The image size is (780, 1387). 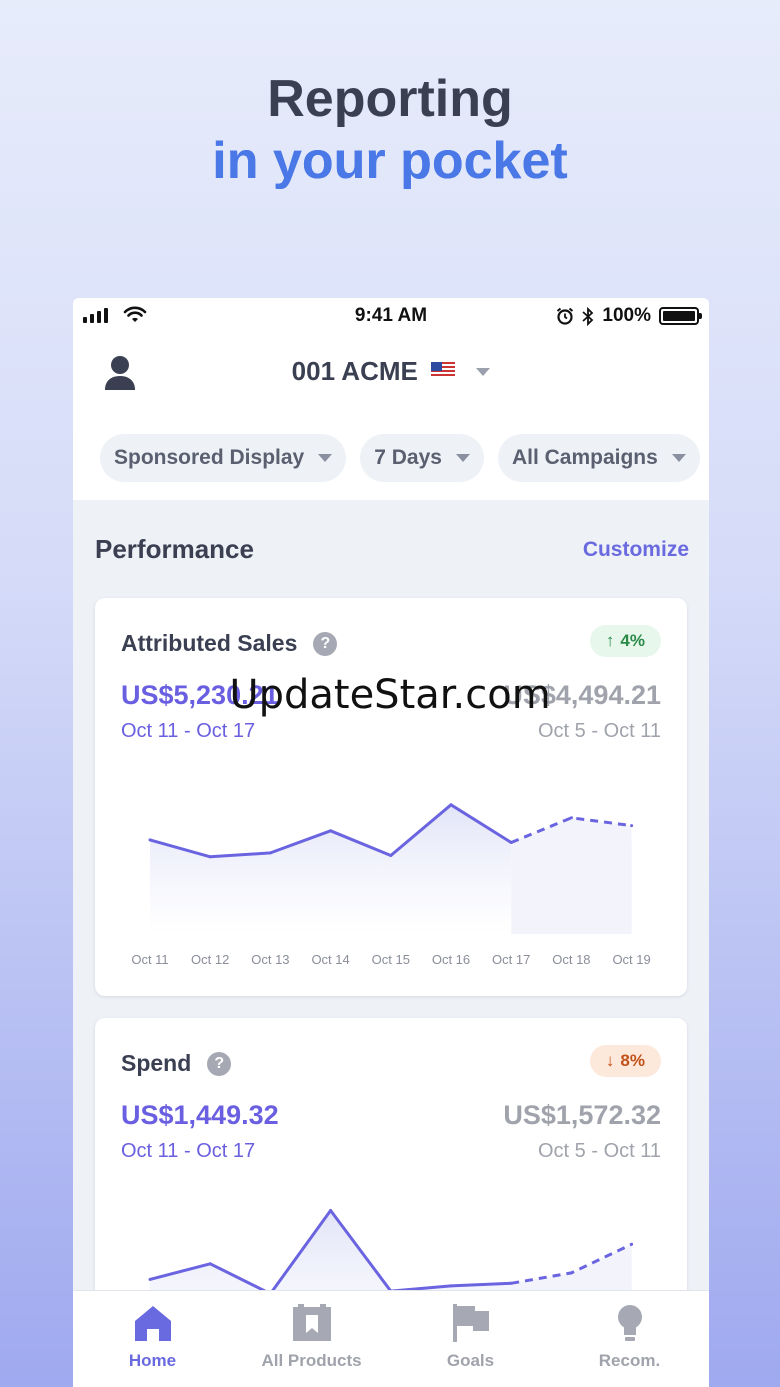 What do you see at coordinates (629, 1360) in the screenshot?
I see `tab-label: Recom.` at bounding box center [629, 1360].